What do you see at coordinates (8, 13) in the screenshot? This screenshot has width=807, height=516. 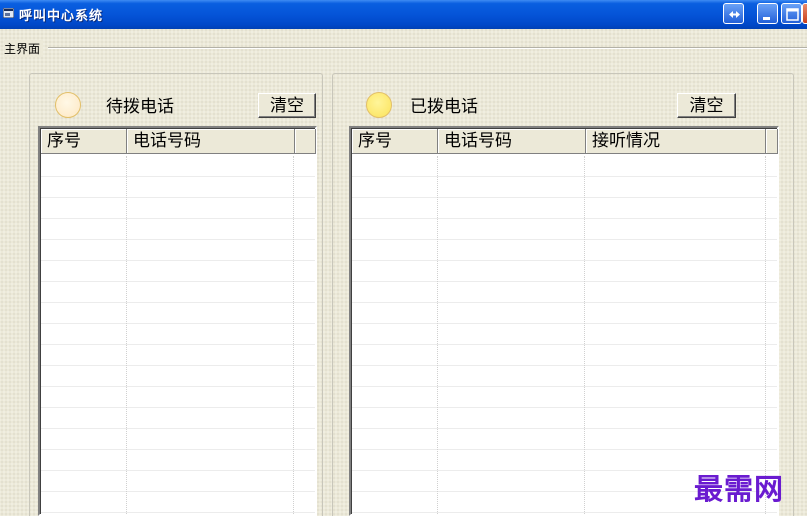 I see `app-icon` at bounding box center [8, 13].